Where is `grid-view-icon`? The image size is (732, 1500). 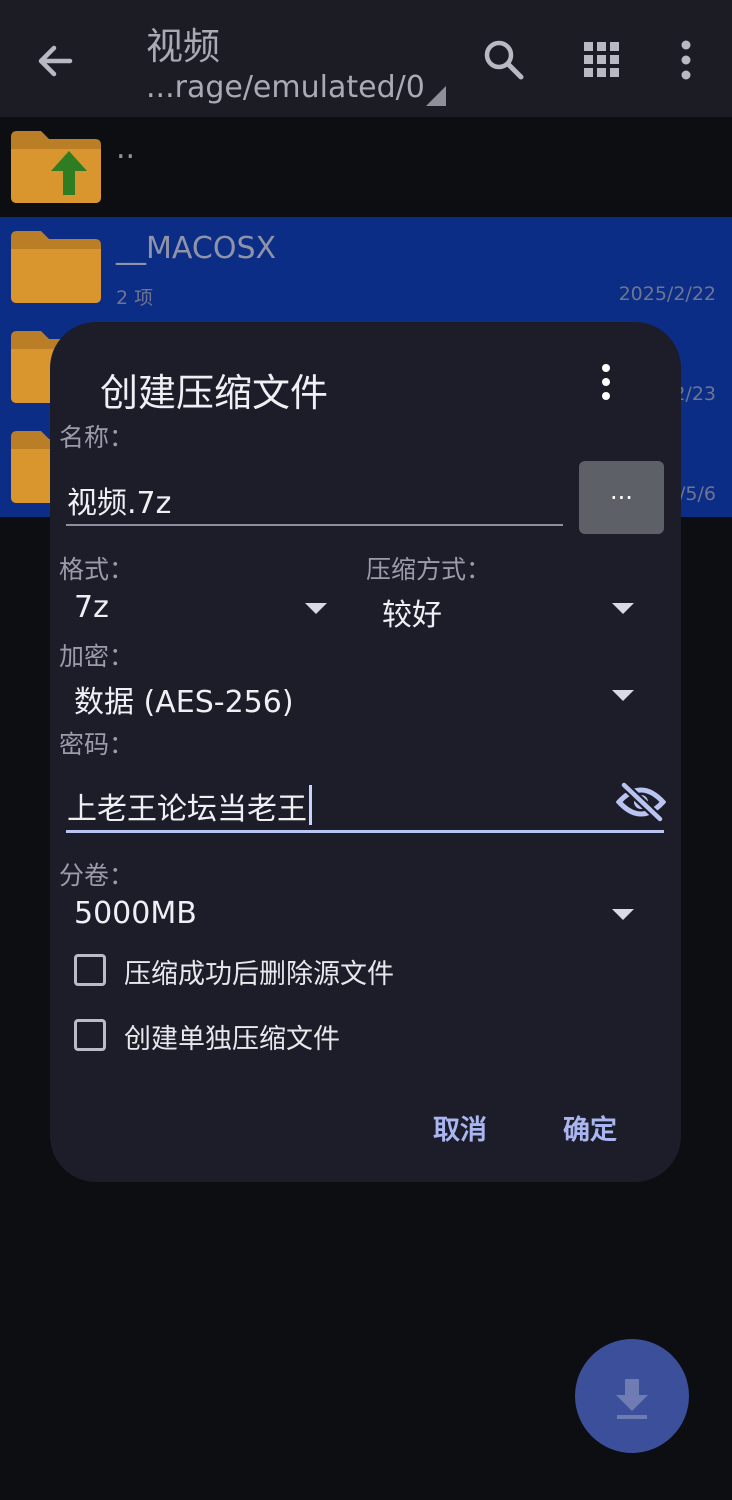
grid-view-icon is located at coordinates (602, 60).